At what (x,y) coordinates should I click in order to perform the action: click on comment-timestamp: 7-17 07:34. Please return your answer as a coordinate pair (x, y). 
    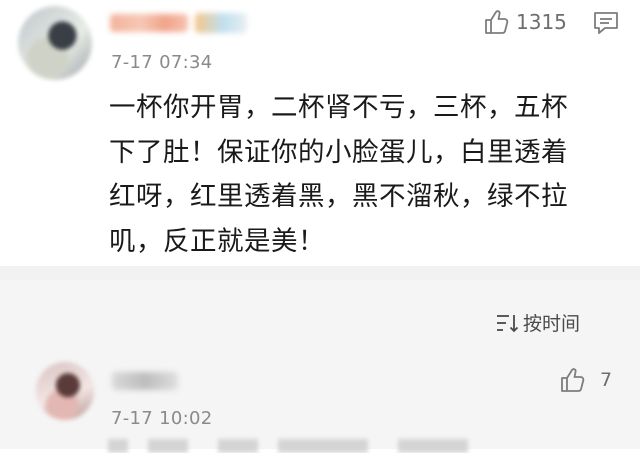
    Looking at the image, I should click on (162, 62).